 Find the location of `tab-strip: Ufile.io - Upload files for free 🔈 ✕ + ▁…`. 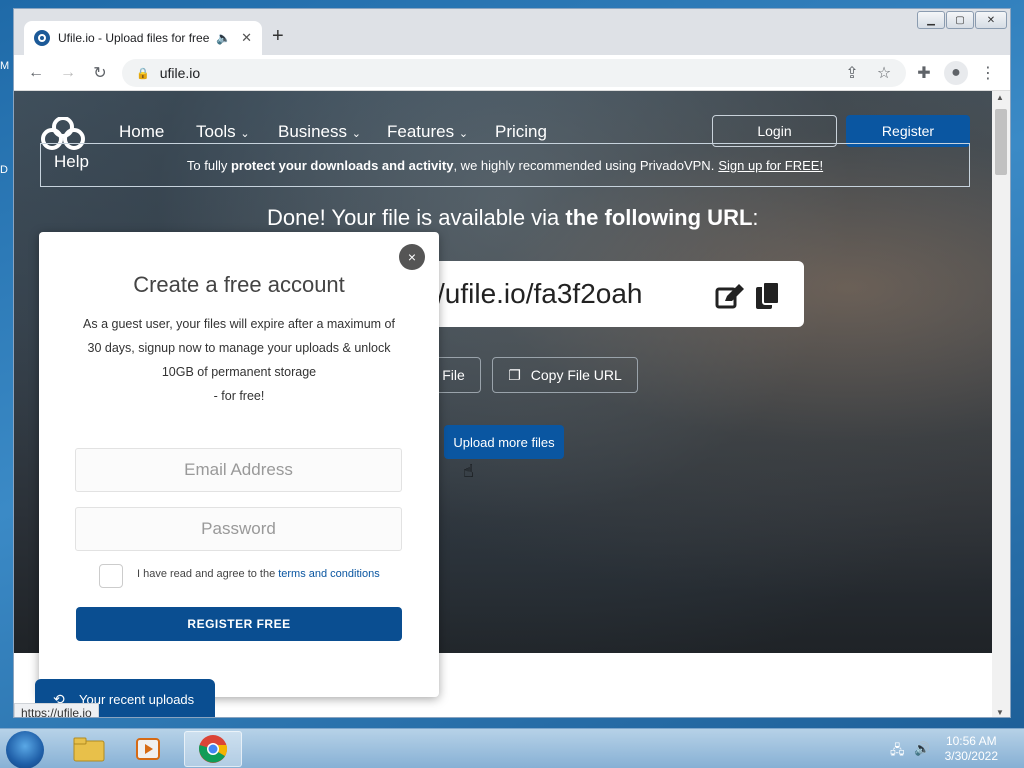

tab-strip: Ufile.io - Upload files for free 🔈 ✕ + ▁… is located at coordinates (512, 32).